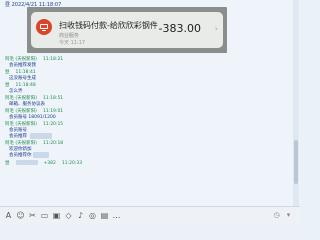  I want to click on message-time: 11:18:21, so click(53, 59).